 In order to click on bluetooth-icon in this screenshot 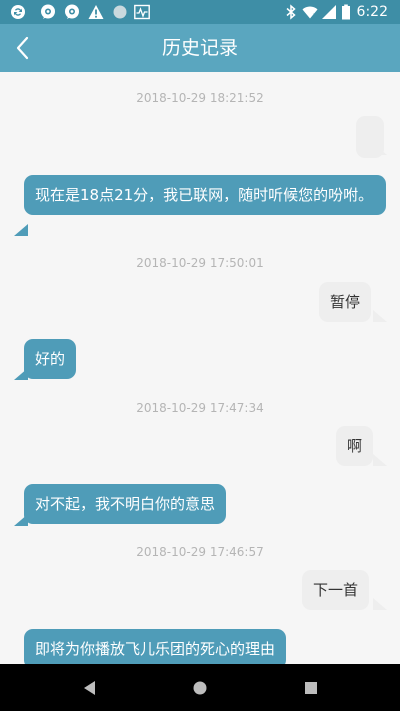, I will do `click(291, 12)`.